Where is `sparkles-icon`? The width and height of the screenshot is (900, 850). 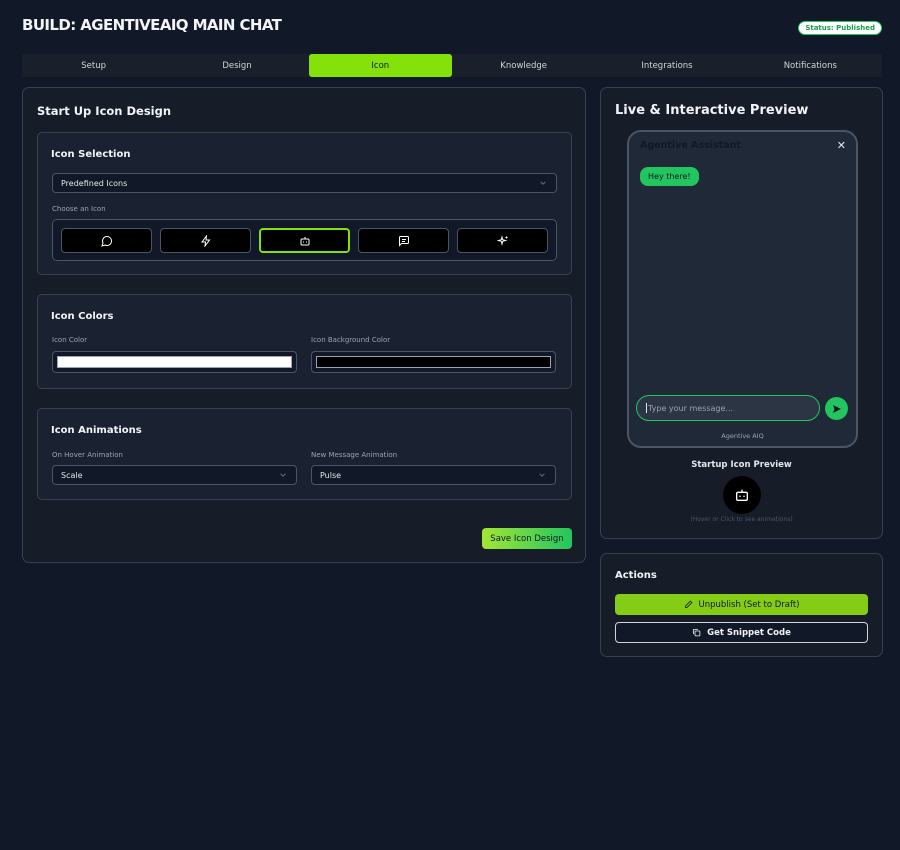 sparkles-icon is located at coordinates (501, 240).